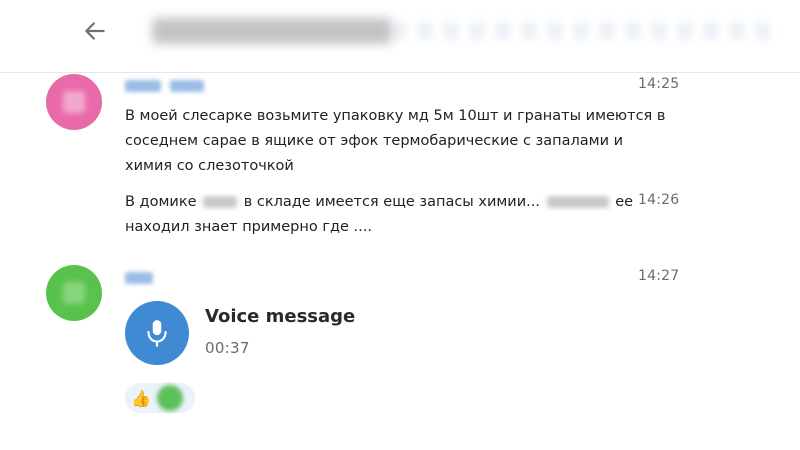  I want to click on play-voice-button, so click(157, 333).